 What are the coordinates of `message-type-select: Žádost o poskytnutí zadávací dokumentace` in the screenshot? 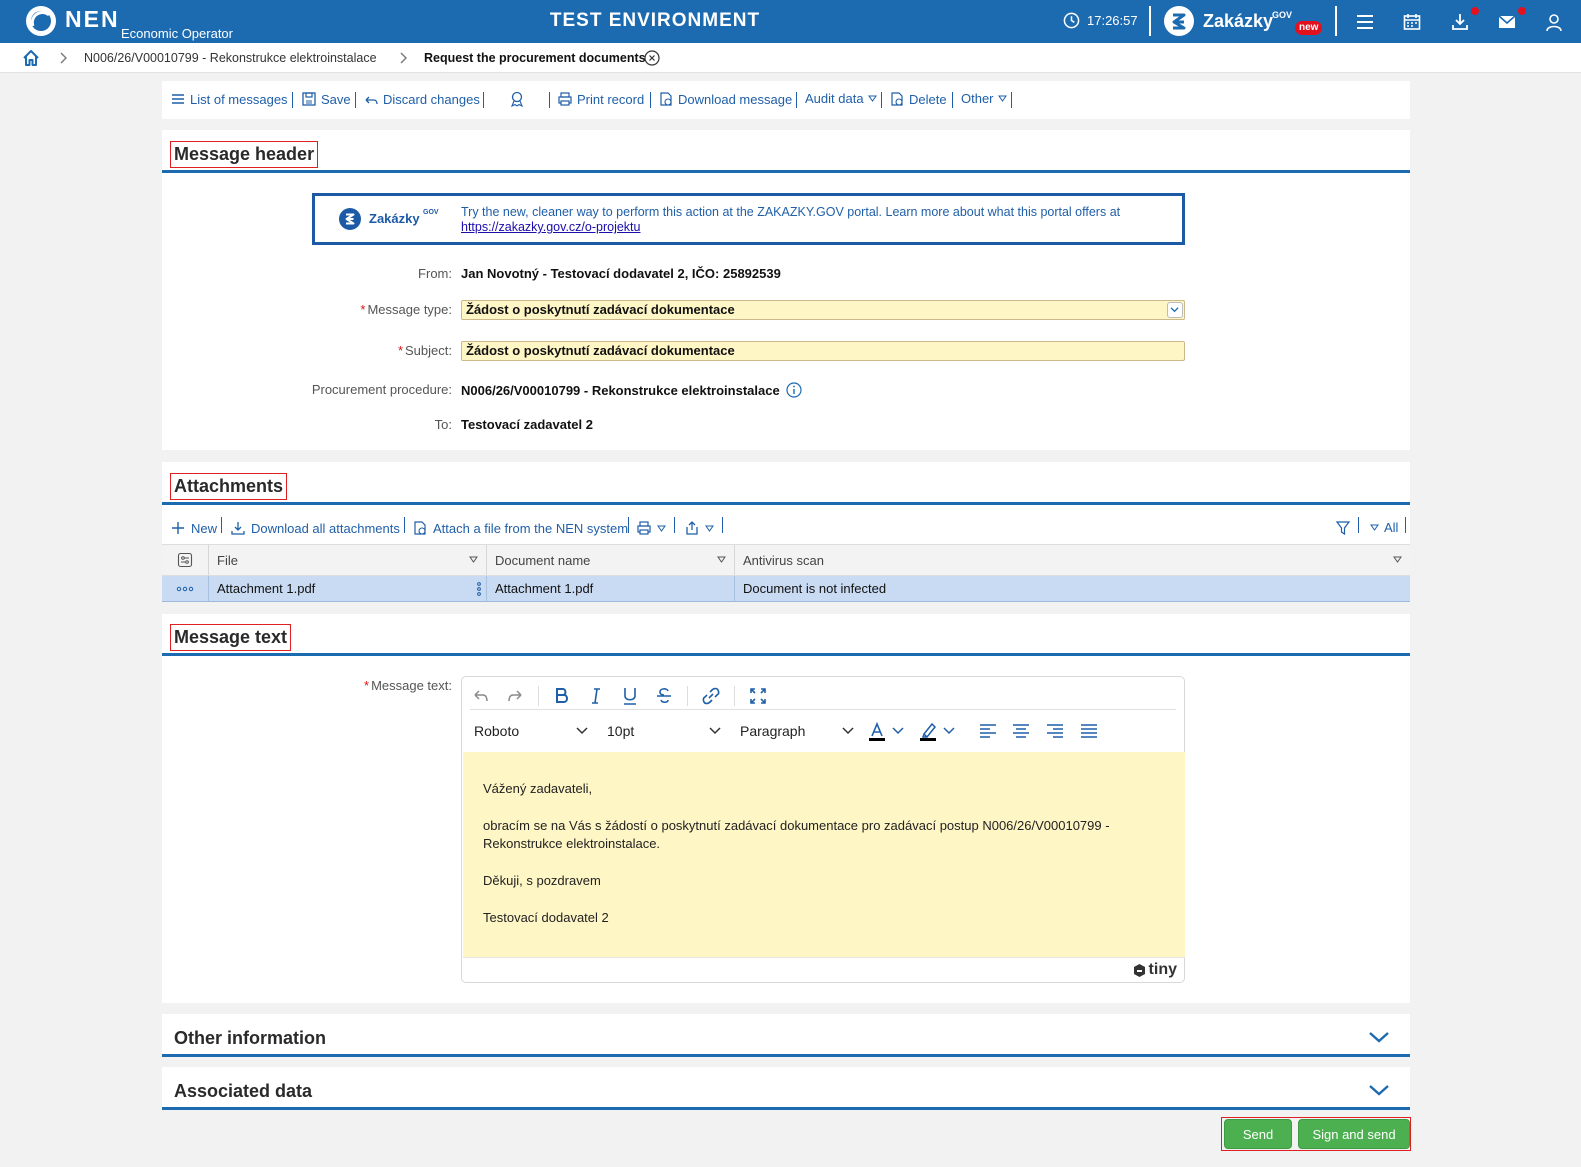 It's located at (823, 310).